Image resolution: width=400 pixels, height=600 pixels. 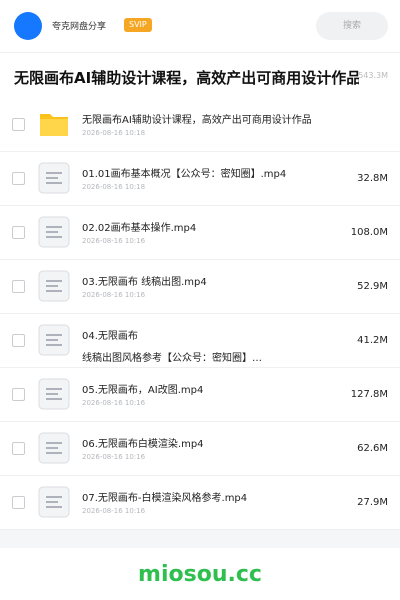 I want to click on list-item: 03.无限画布 线稿出图.mp4 2026-08-16 10:16 52.9M, so click(x=200, y=287).